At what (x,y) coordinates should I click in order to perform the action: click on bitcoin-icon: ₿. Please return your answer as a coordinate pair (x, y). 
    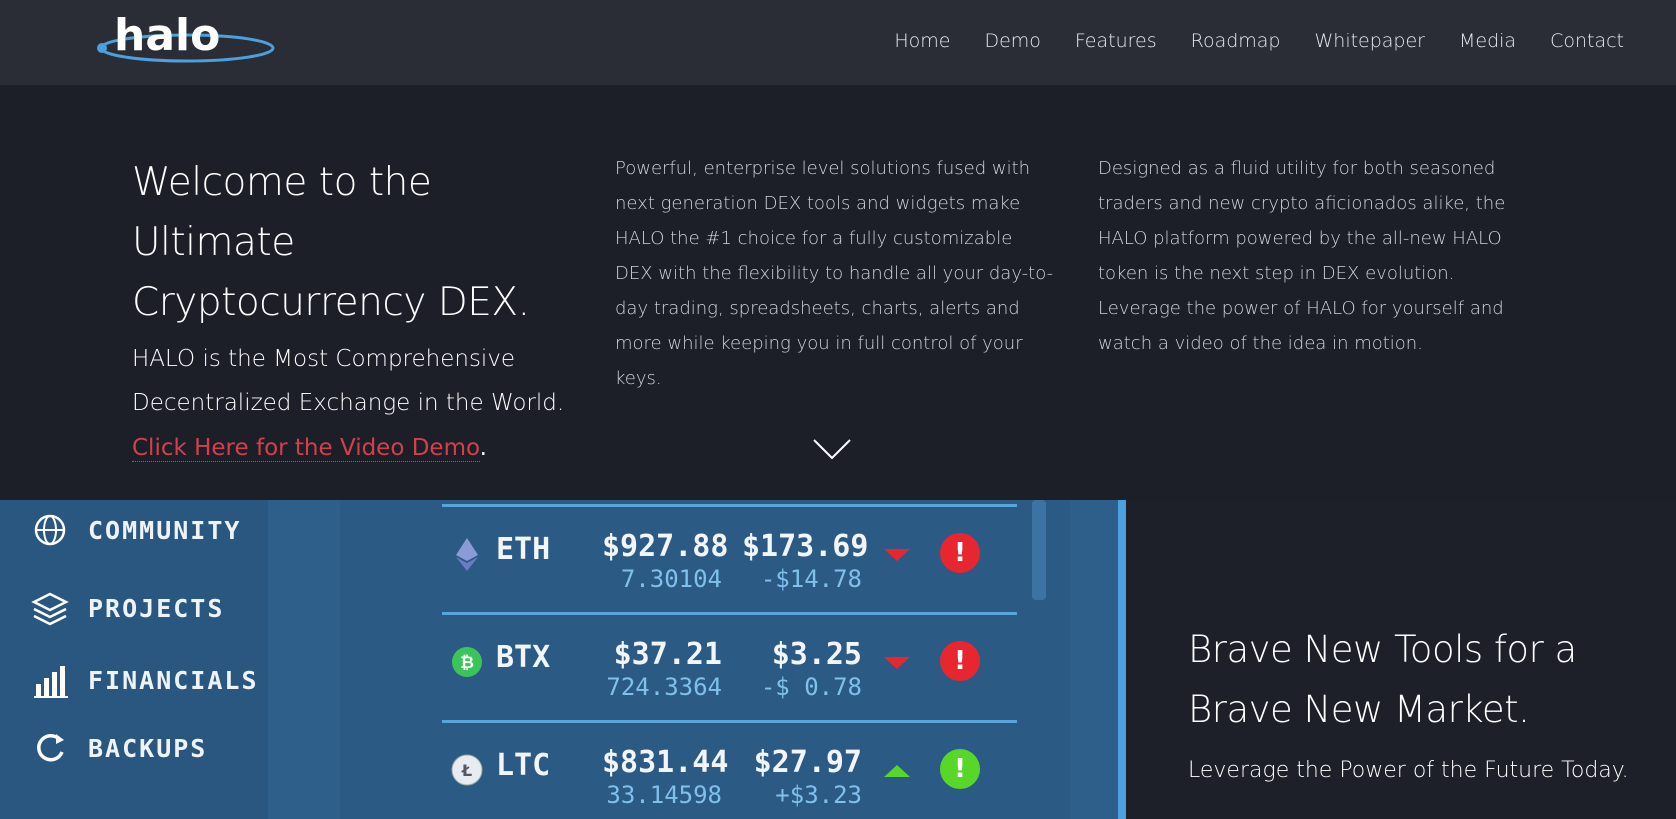
    Looking at the image, I should click on (467, 662).